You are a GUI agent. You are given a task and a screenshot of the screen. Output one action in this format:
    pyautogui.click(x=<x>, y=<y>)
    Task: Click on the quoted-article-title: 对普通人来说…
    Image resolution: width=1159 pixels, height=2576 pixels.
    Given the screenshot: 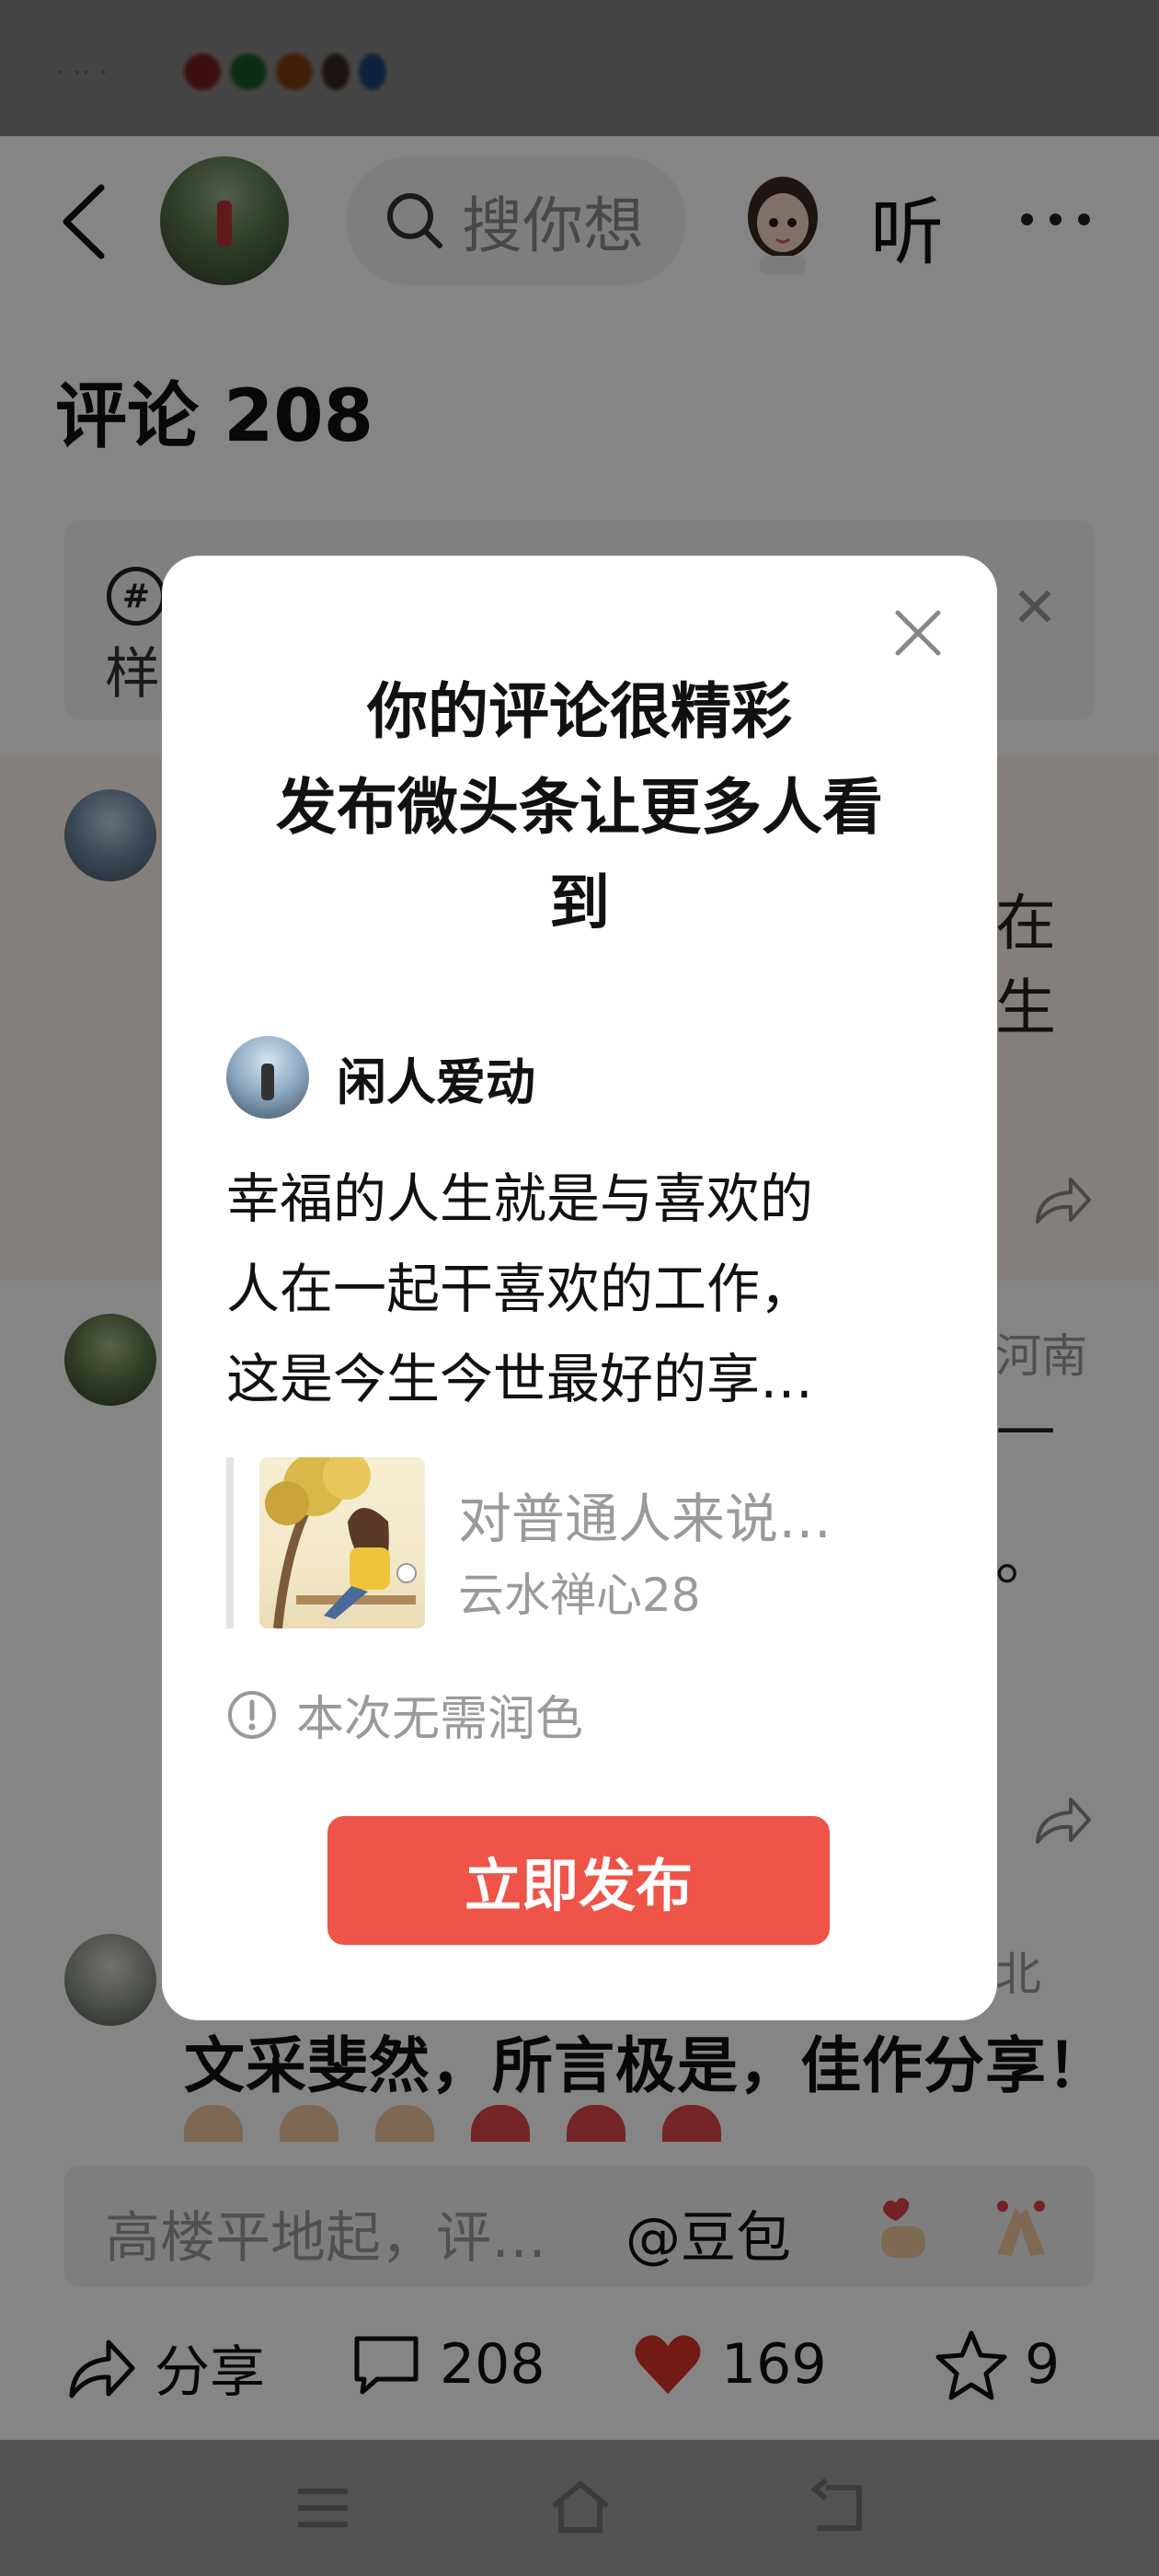 What is the action you would take?
    pyautogui.click(x=645, y=1519)
    